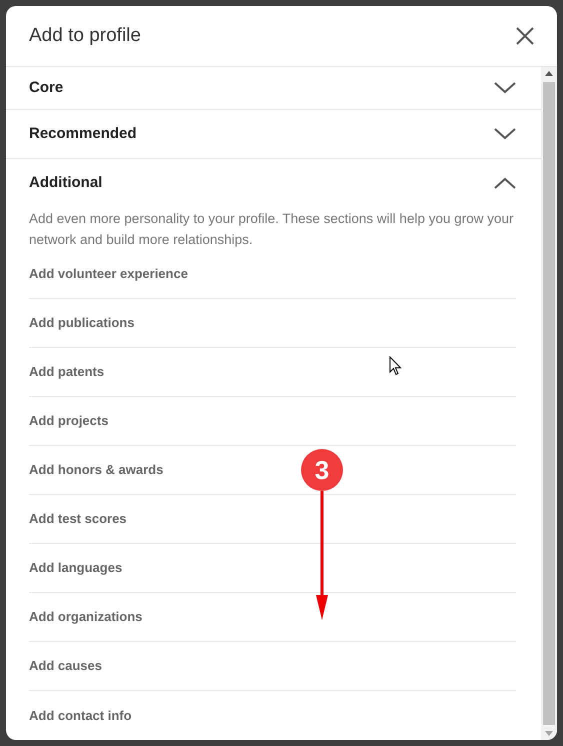  I want to click on chevron-up-icon, so click(505, 183).